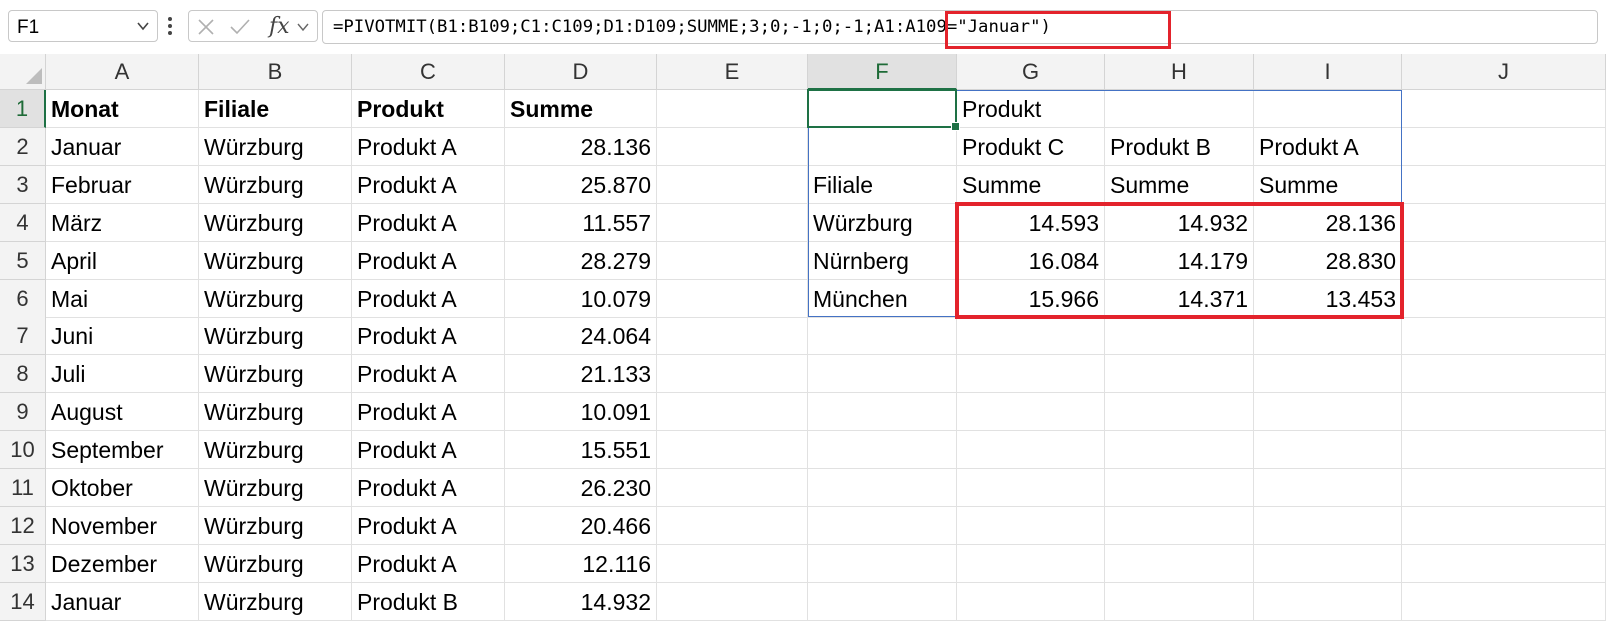 The height and width of the screenshot is (624, 1606). Describe the element at coordinates (1328, 222) in the screenshot. I see `pivot-value-cell: 28.136` at that location.